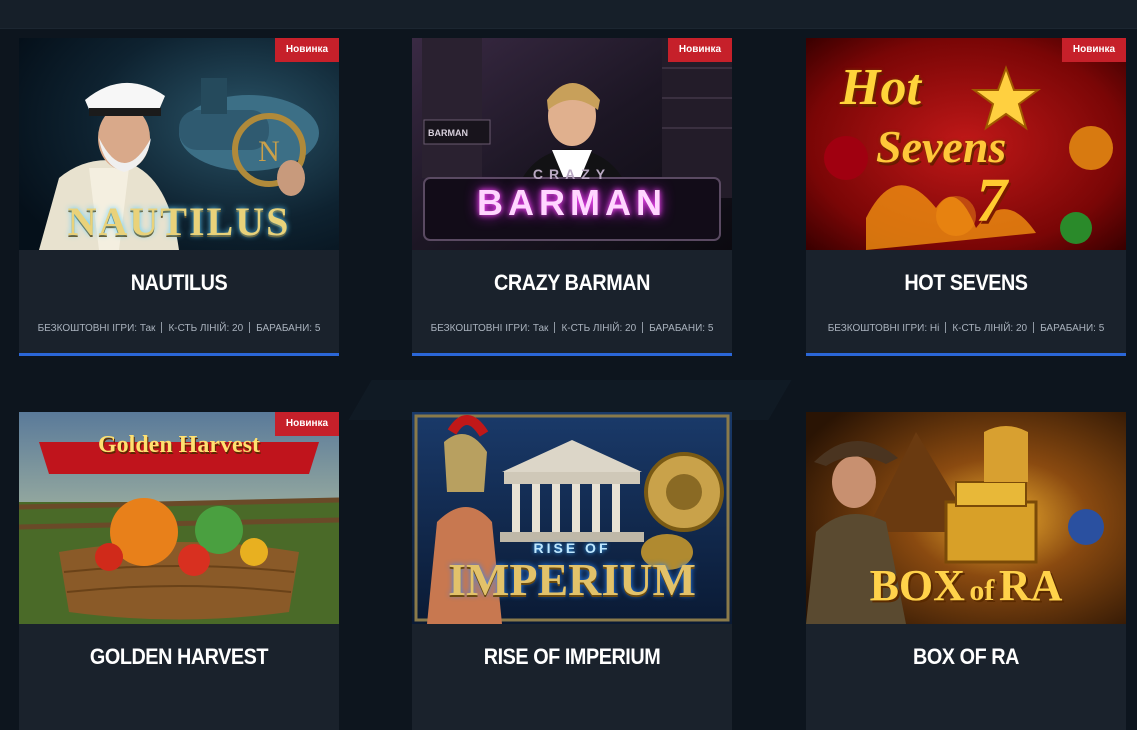 Image resolution: width=1137 pixels, height=730 pixels. I want to click on logo-subtext: of, so click(982, 590).